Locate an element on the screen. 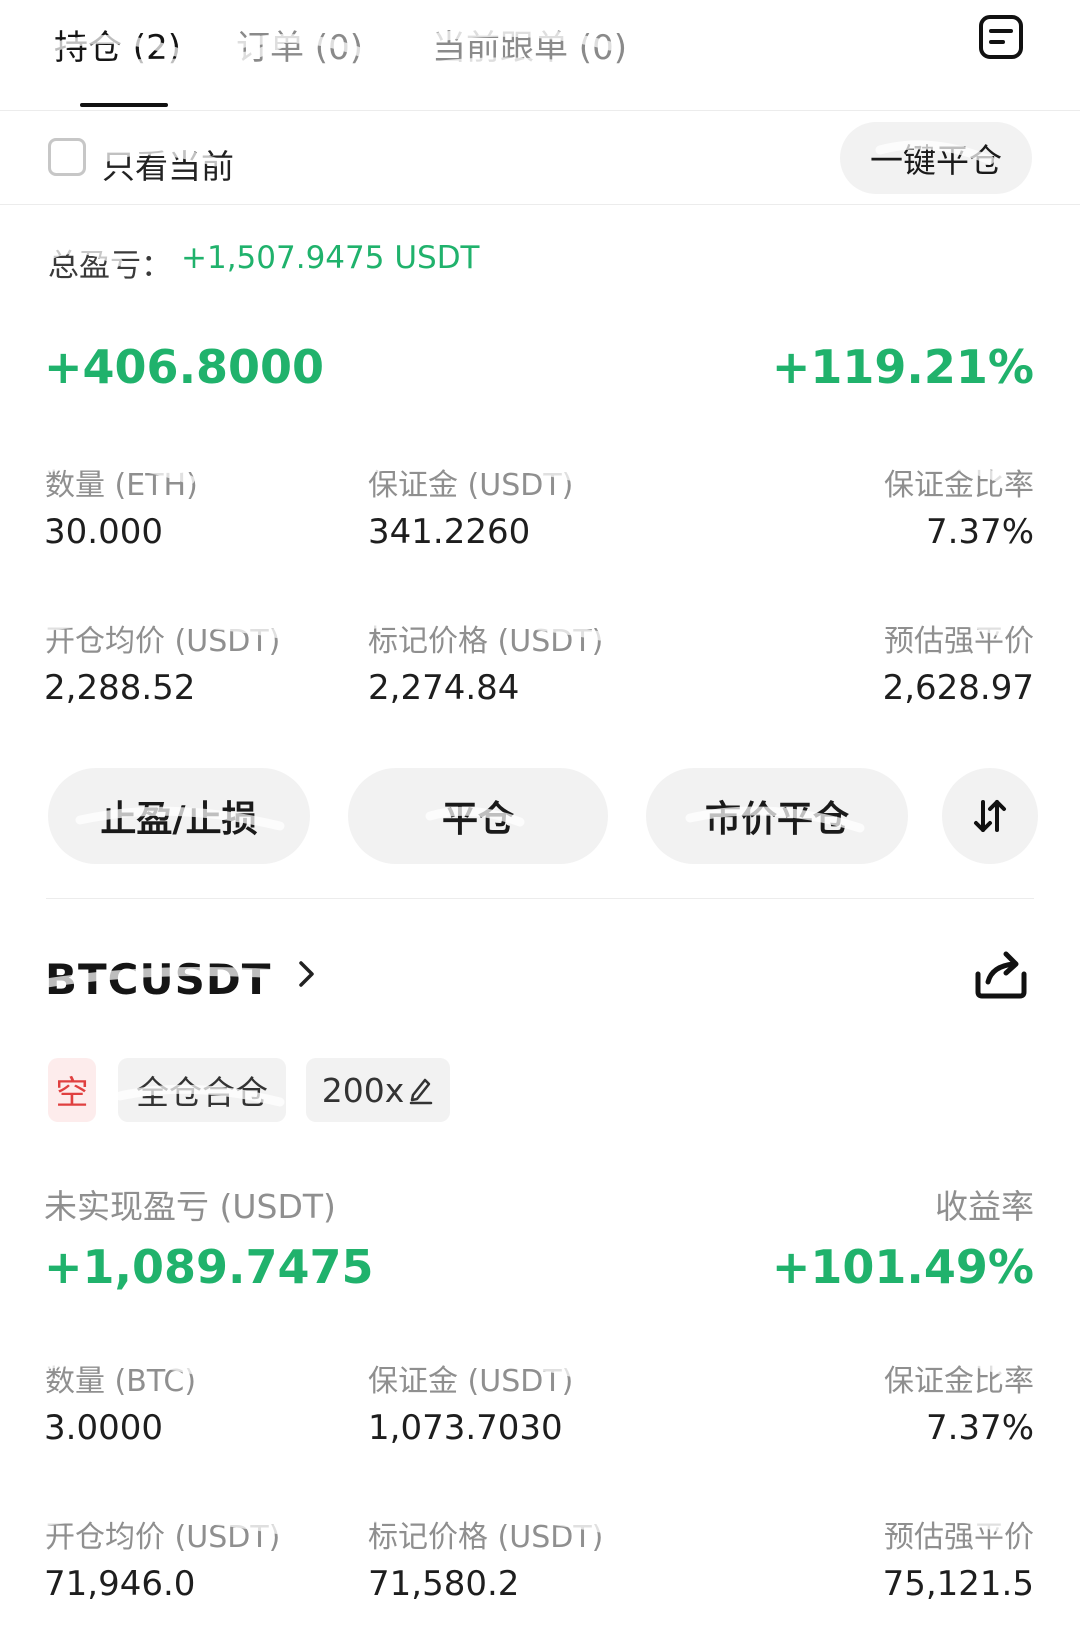  leverage-badge: 200x is located at coordinates (378, 1090).